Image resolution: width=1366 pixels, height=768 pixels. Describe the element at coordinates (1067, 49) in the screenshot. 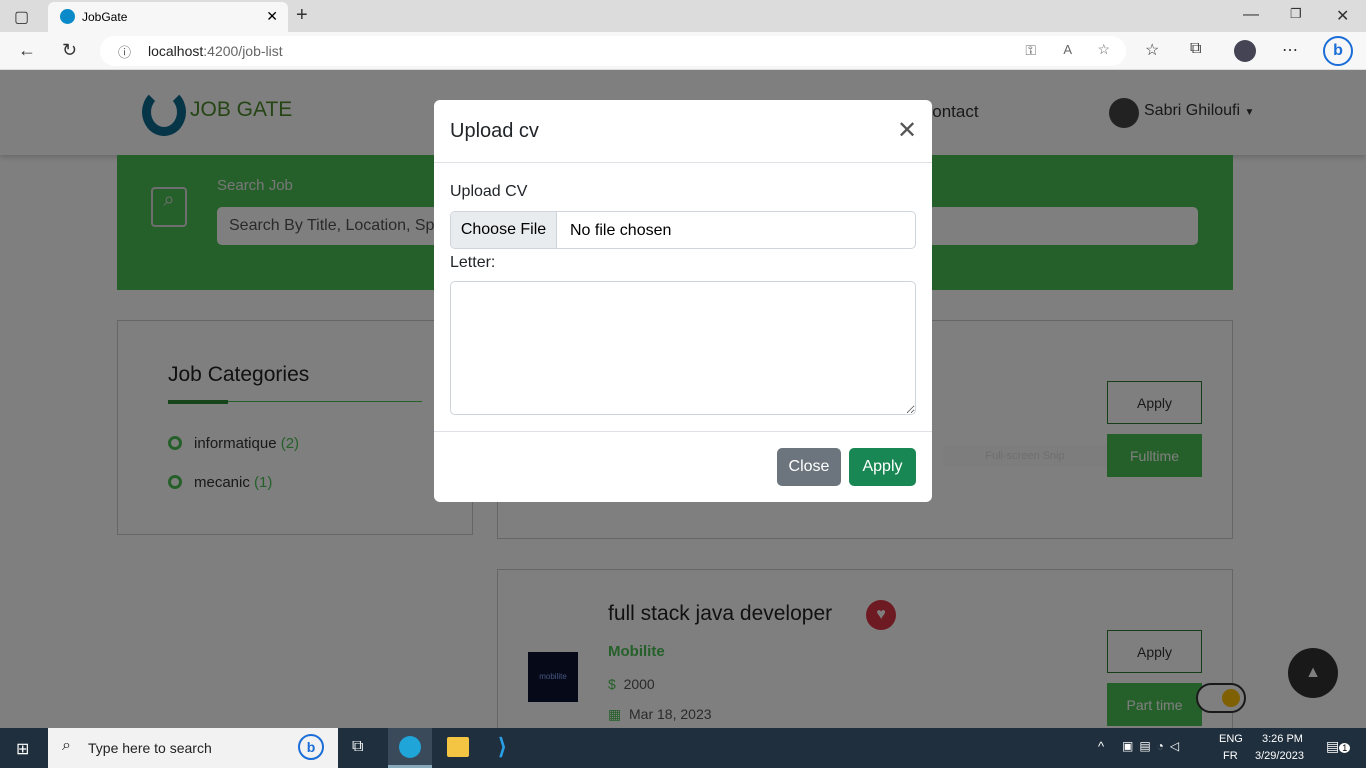

I see `read-aloud-icon: A` at that location.